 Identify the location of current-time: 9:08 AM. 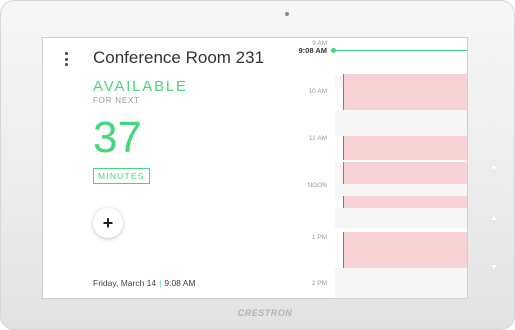
(180, 283).